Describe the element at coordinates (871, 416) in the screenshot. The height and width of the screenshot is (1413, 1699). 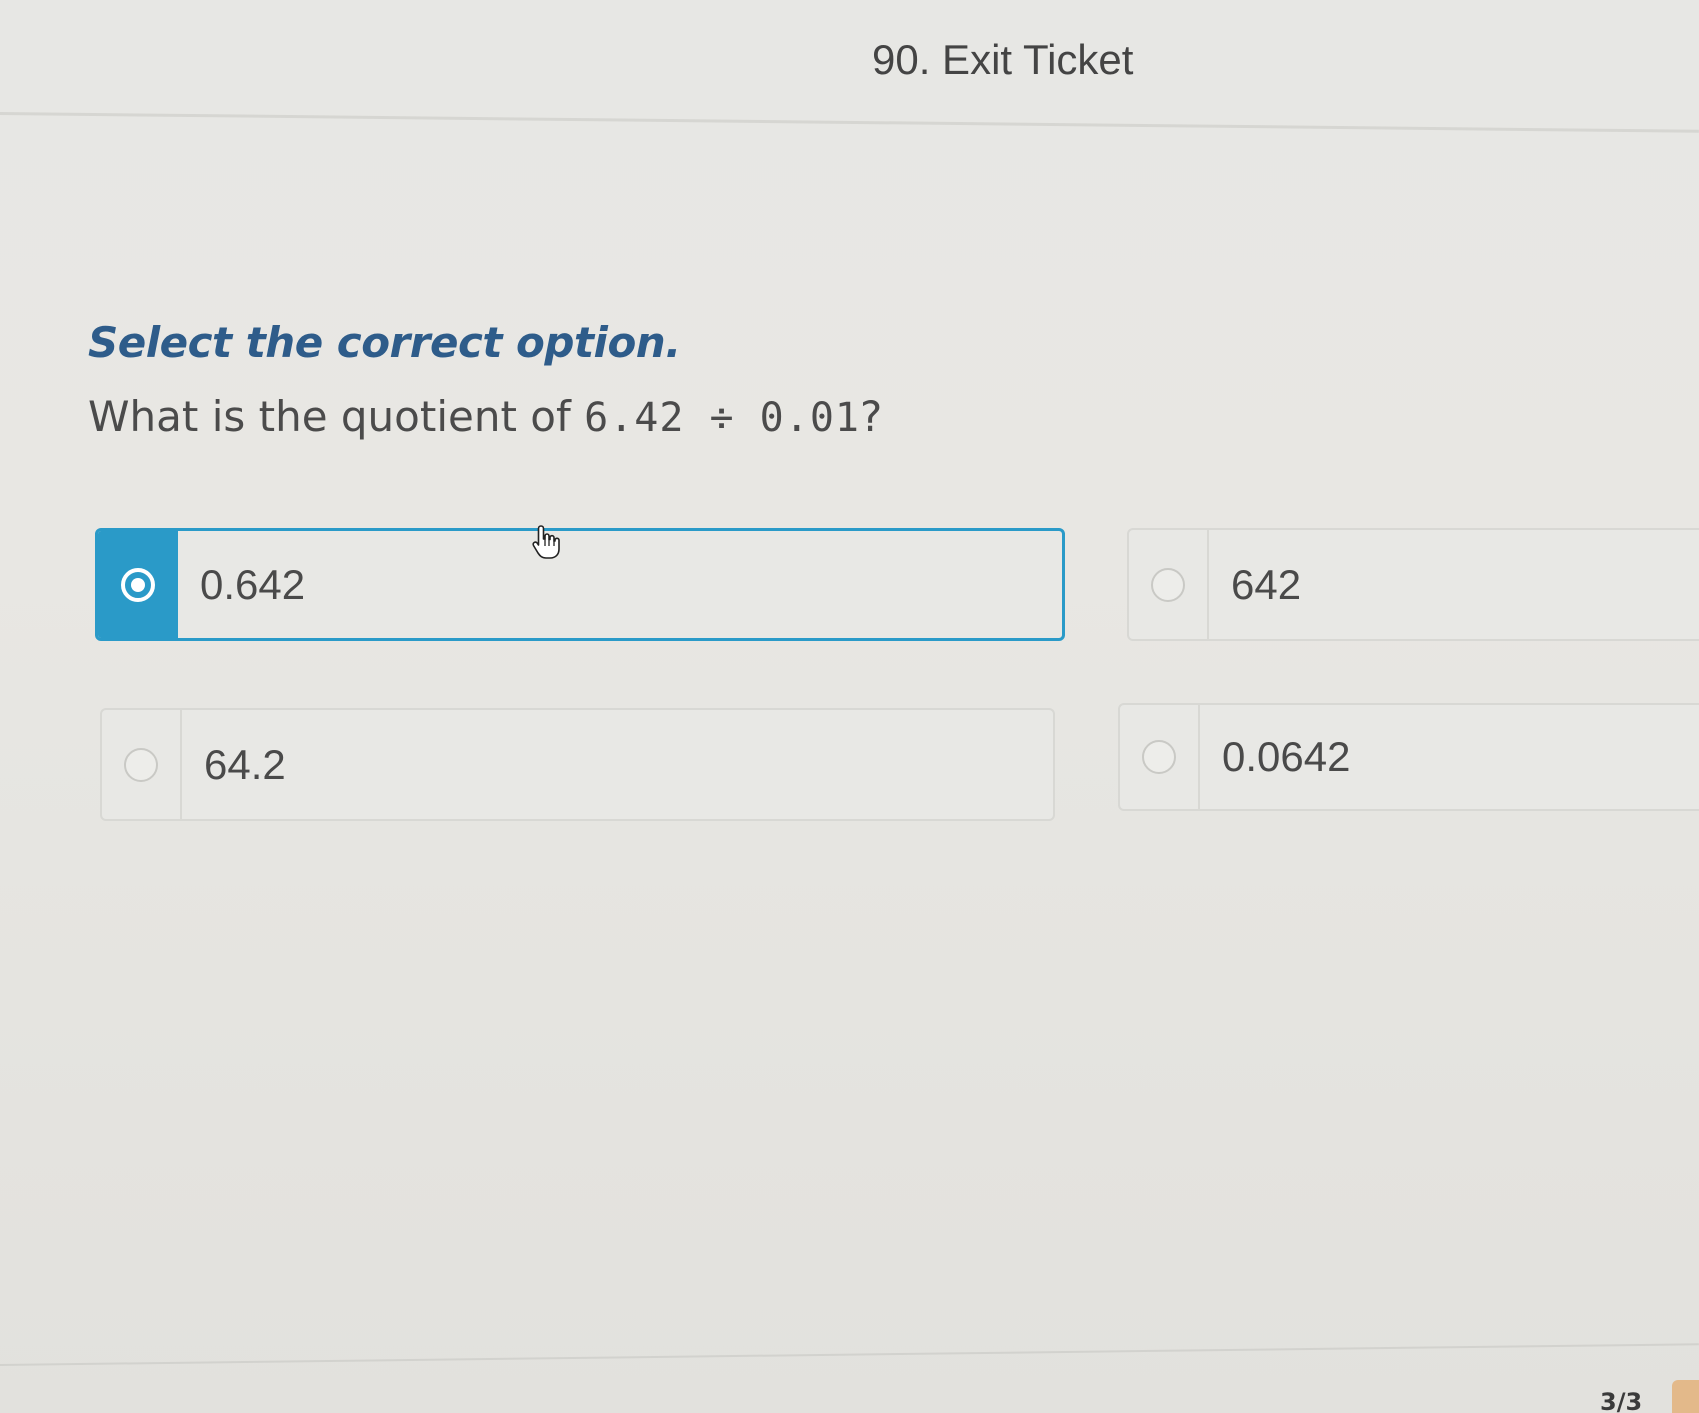
I see `question-prompt-suffix: ?` at that location.